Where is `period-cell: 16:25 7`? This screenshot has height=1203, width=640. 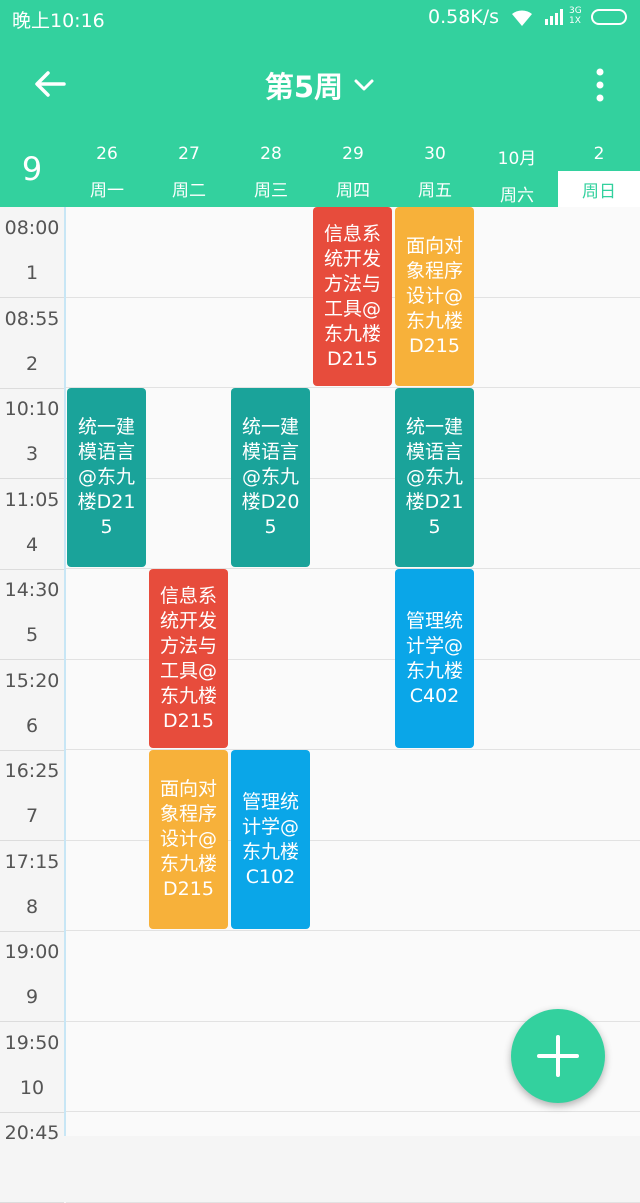 period-cell: 16:25 7 is located at coordinates (32, 795).